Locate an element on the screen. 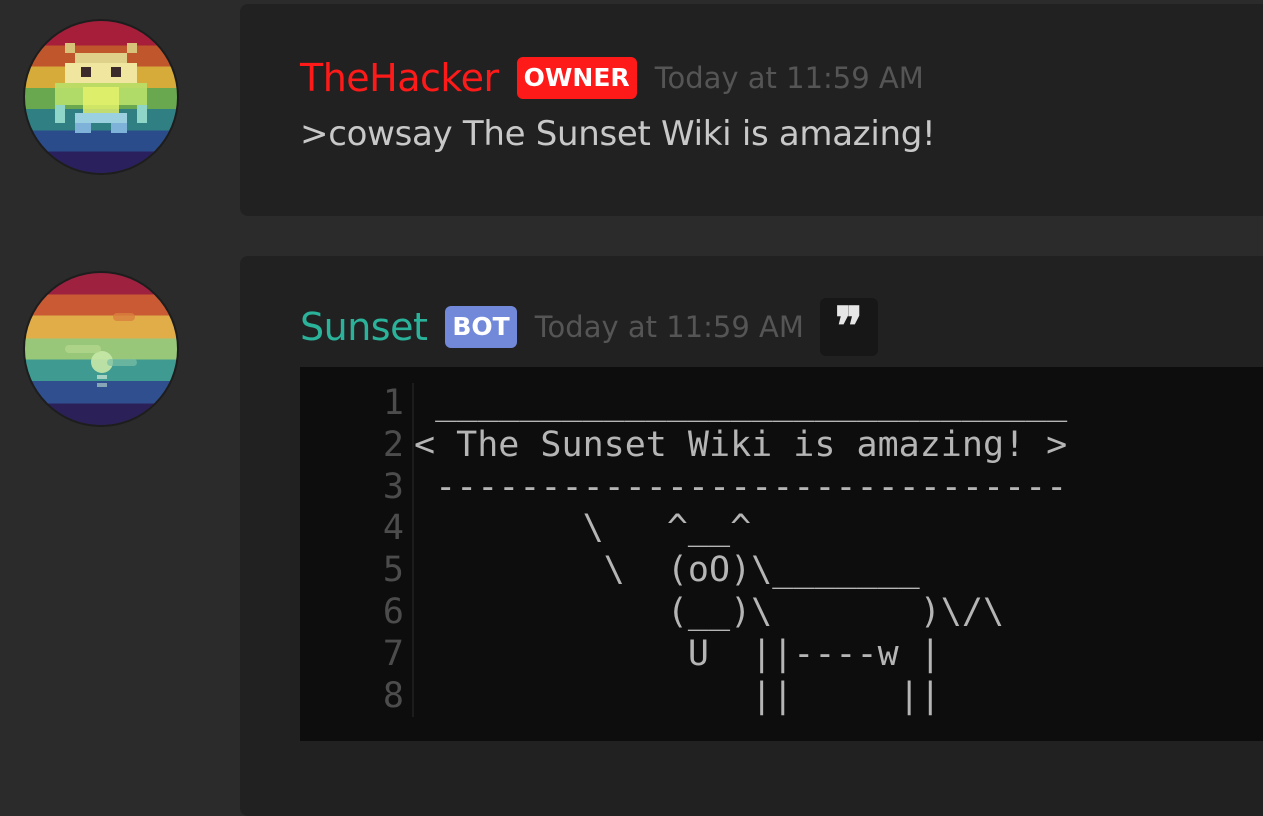 This screenshot has height=816, width=1263. line-number: 6 is located at coordinates (393, 611).